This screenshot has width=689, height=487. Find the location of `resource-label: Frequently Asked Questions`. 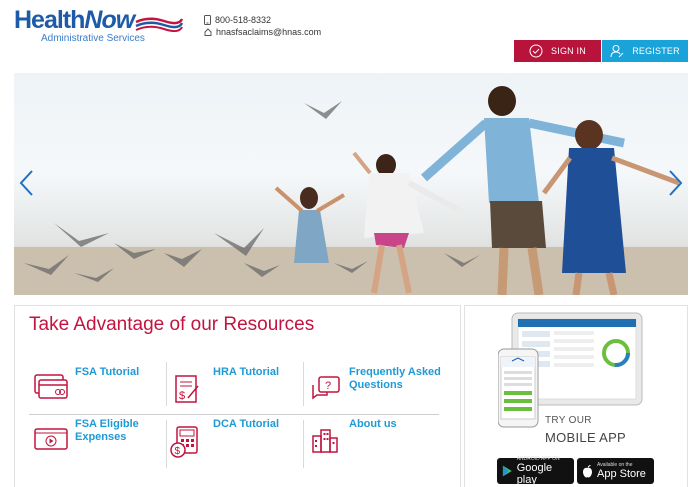

resource-label: Frequently Asked Questions is located at coordinates (395, 378).